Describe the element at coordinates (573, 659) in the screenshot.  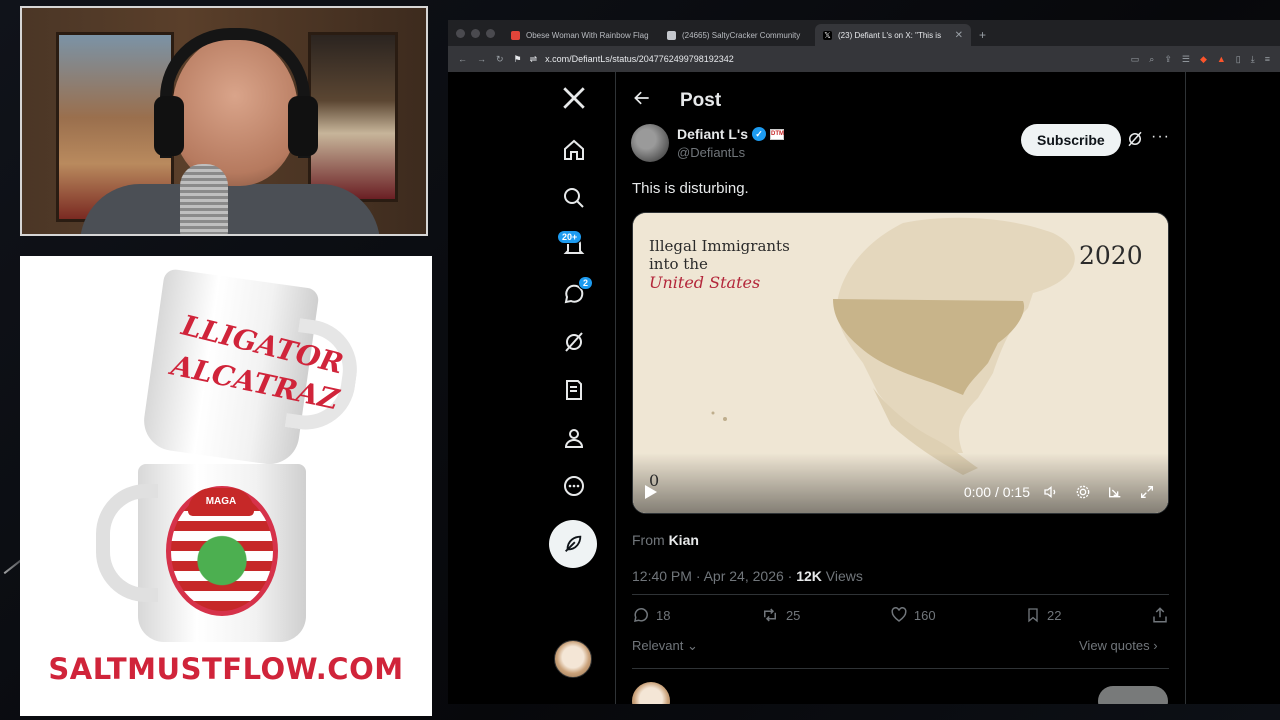
I see `account-avatar` at that location.